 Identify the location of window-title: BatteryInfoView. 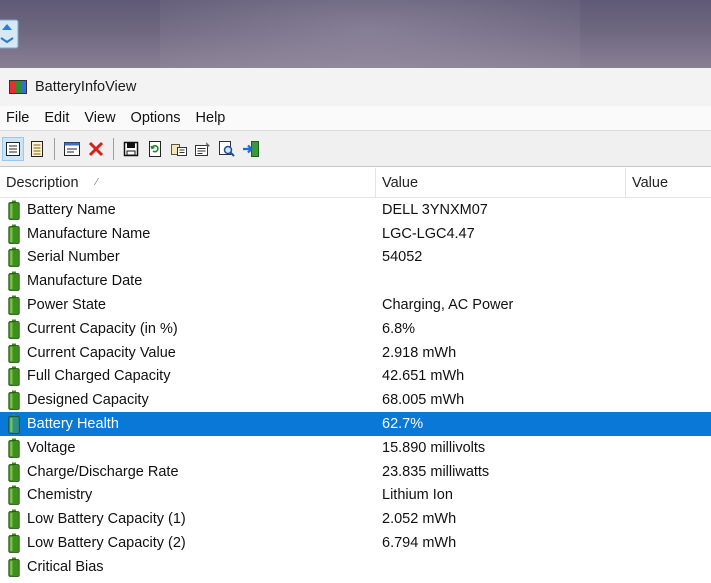
(86, 87).